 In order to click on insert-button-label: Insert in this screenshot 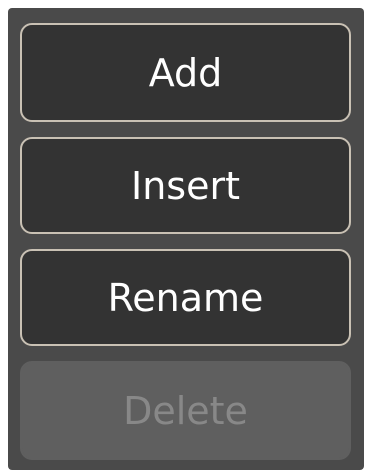, I will do `click(185, 185)`.